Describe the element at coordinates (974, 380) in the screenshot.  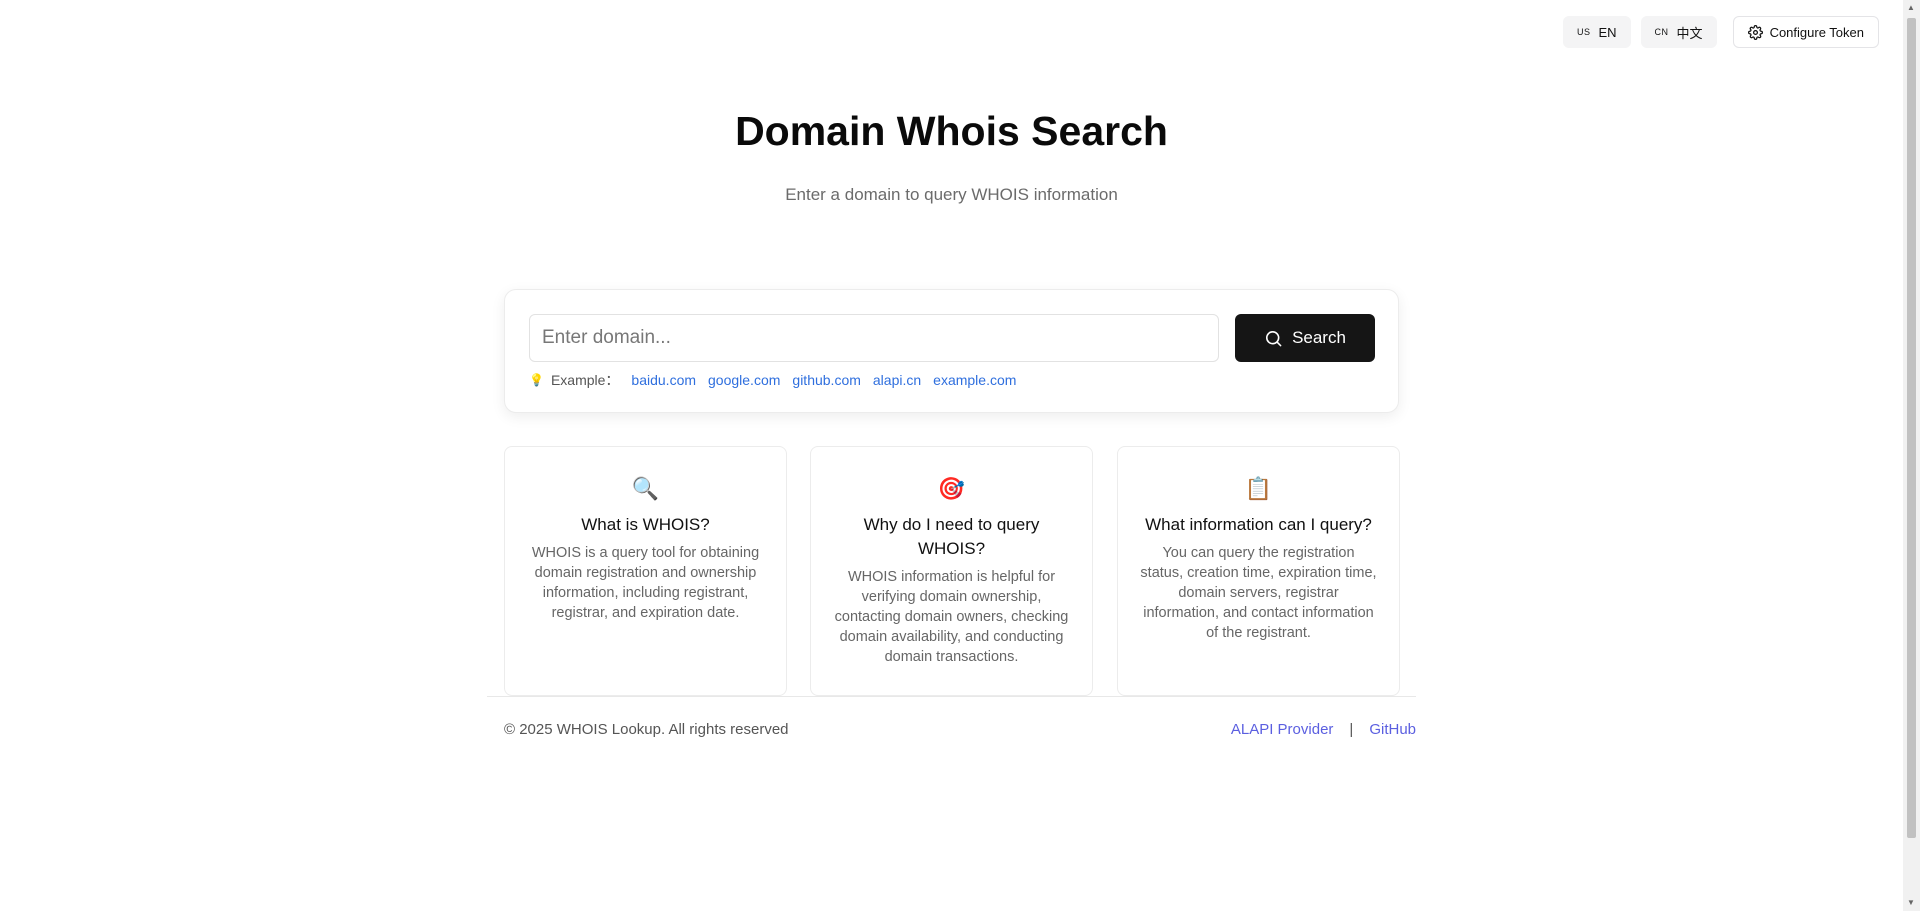
I see `example-link: example.com` at that location.